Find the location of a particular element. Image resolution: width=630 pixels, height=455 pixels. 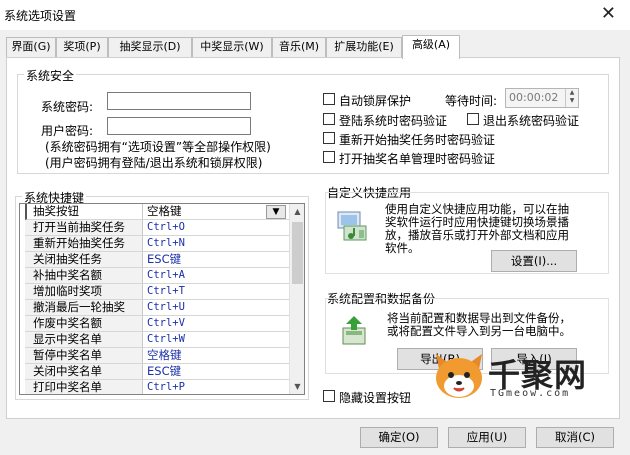

list-item: 关闭抽奖任务 ESC键 is located at coordinates (155, 260).